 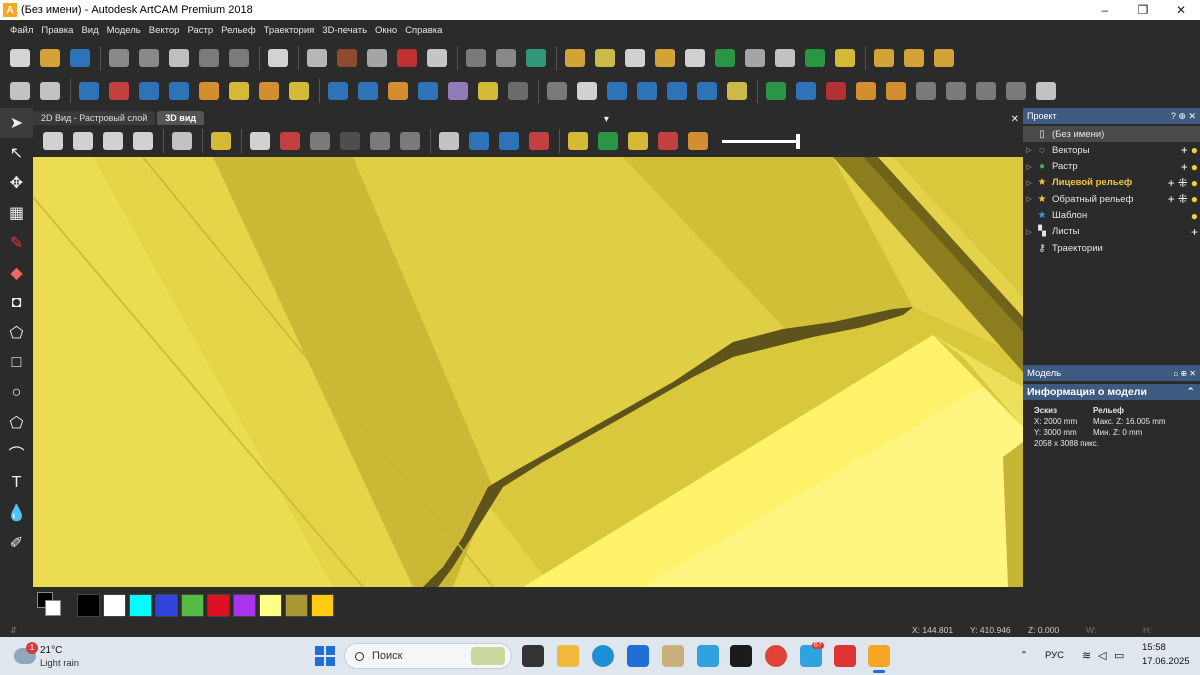 What do you see at coordinates (317, 58) in the screenshot?
I see `dimension-button` at bounding box center [317, 58].